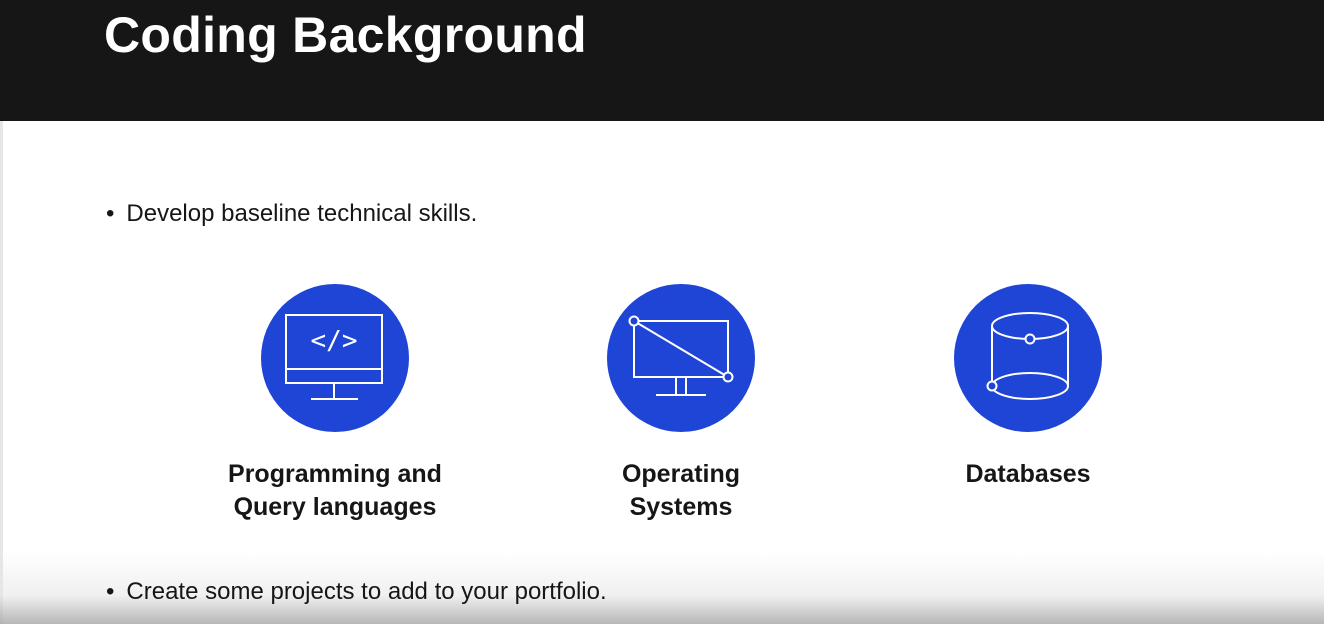  Describe the element at coordinates (681, 491) in the screenshot. I see `skill-label: Operating Systems` at that location.